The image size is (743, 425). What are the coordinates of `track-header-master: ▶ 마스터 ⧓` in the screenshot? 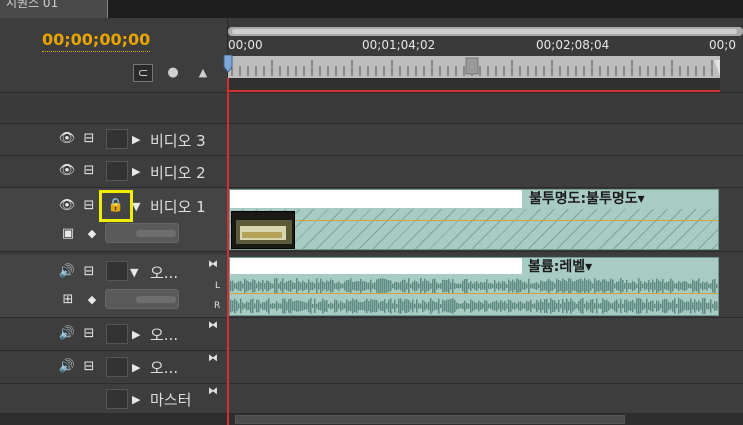 It's located at (114, 399).